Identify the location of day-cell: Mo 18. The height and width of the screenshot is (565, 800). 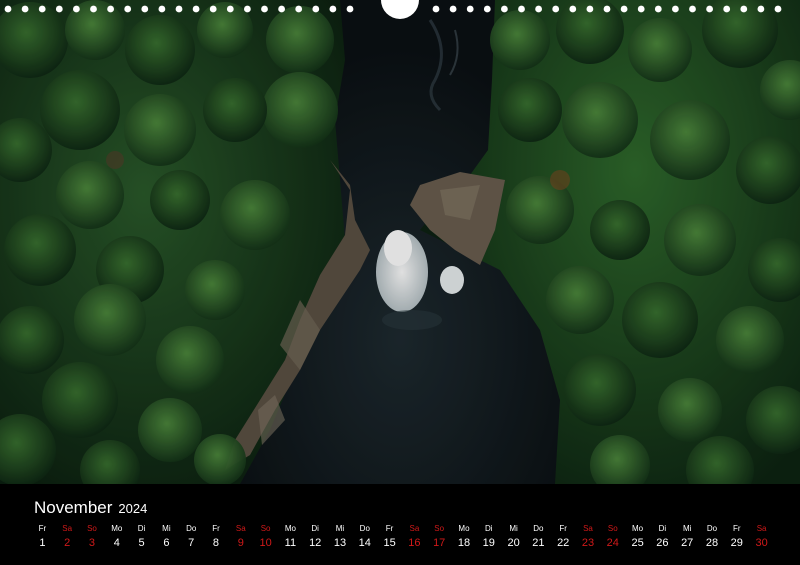
(464, 539).